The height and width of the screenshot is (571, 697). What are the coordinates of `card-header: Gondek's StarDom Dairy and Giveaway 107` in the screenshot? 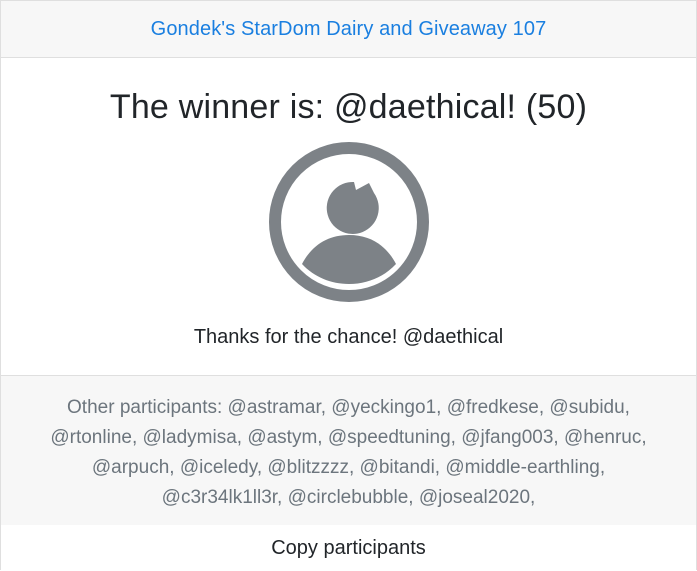 It's located at (348, 29).